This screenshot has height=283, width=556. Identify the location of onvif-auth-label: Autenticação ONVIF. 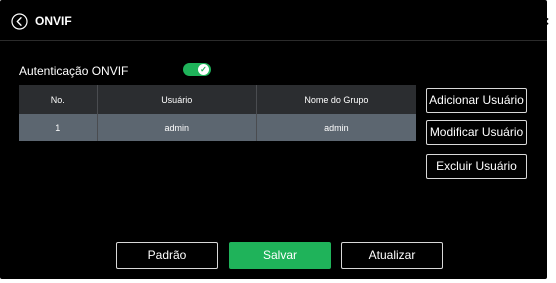
(74, 71).